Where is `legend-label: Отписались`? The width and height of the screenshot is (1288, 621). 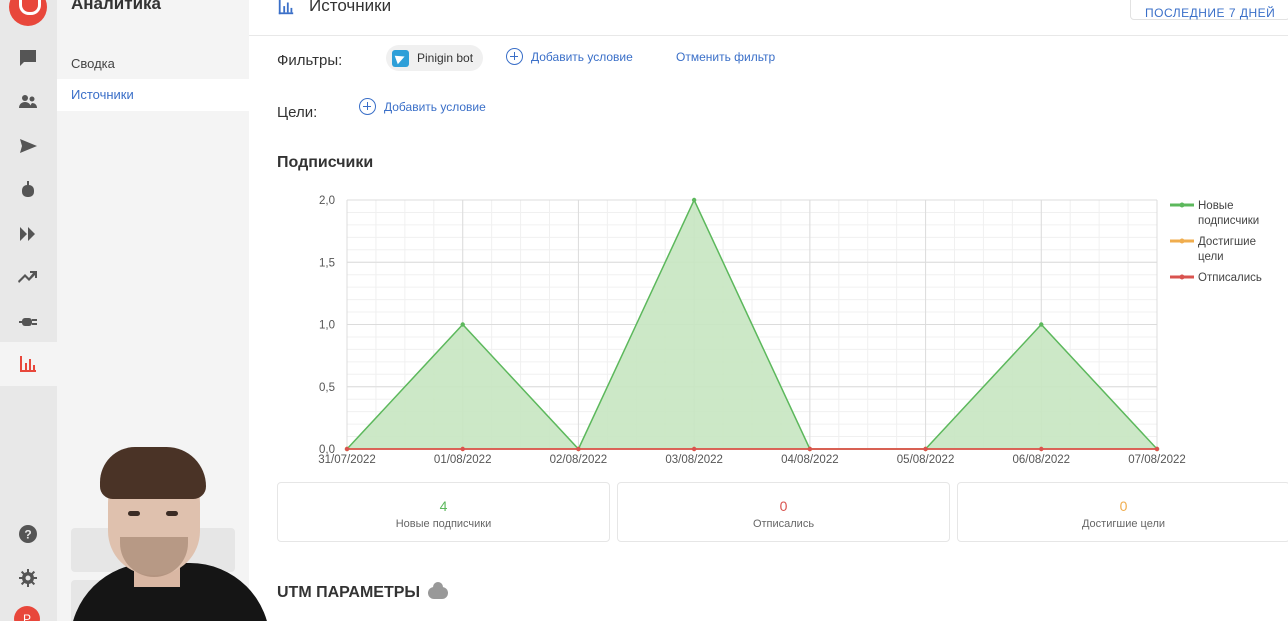 legend-label: Отписались is located at coordinates (1230, 278).